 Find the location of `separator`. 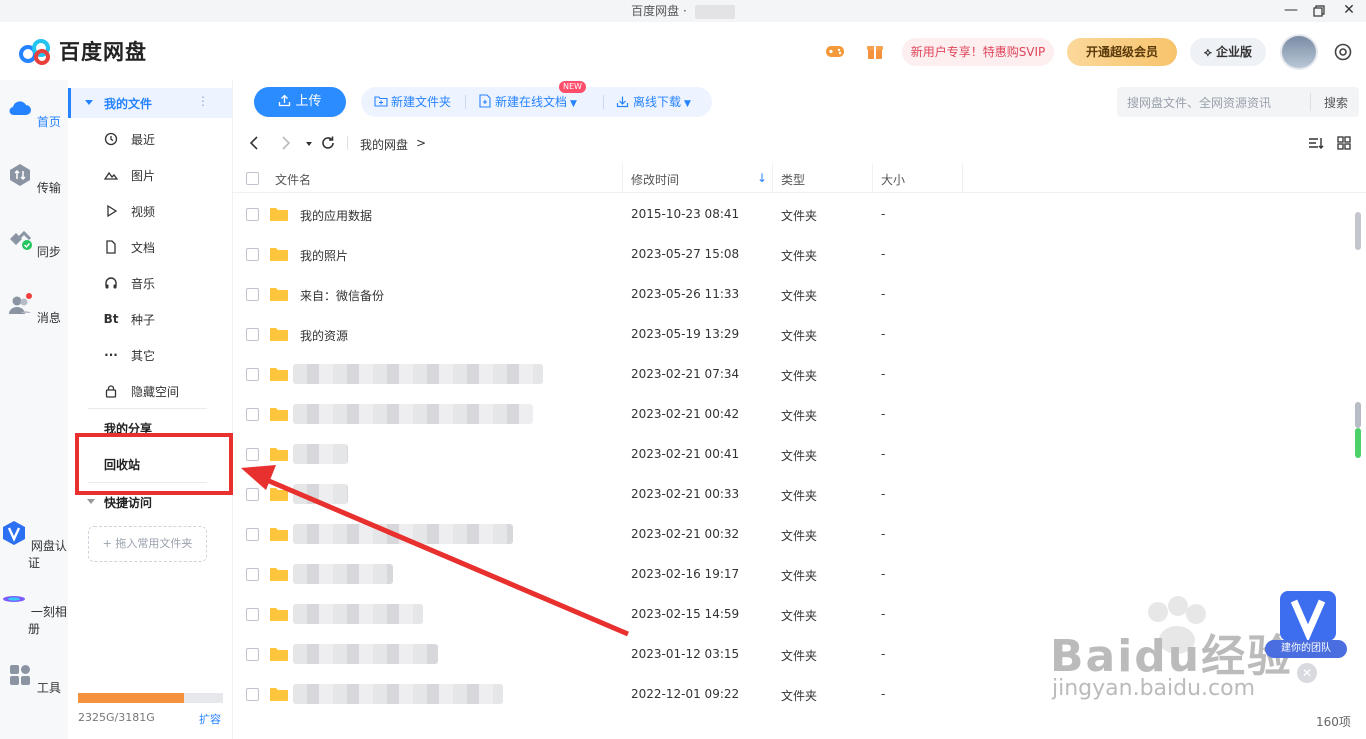

separator is located at coordinates (465, 102).